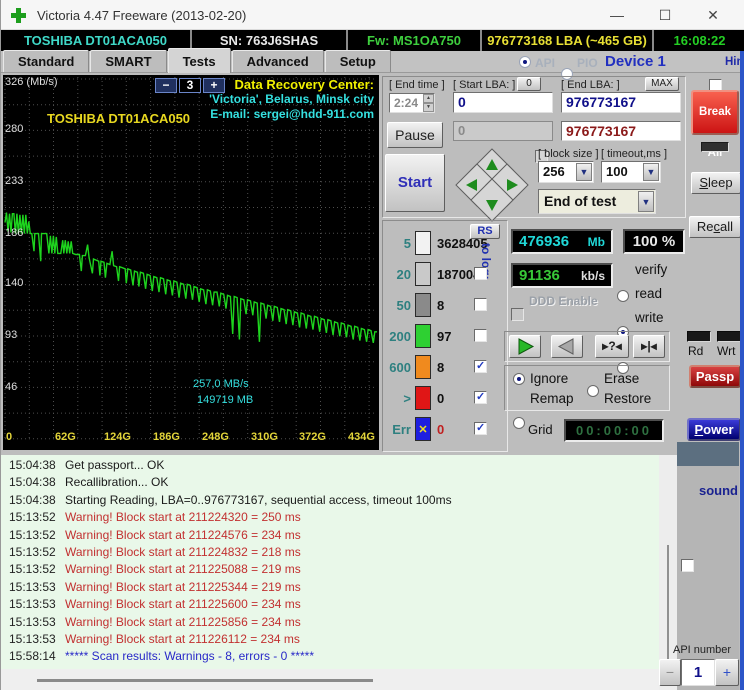 This screenshot has width=744, height=690. Describe the element at coordinates (11, 335) in the screenshot. I see `y-axis-tick: 93` at that location.